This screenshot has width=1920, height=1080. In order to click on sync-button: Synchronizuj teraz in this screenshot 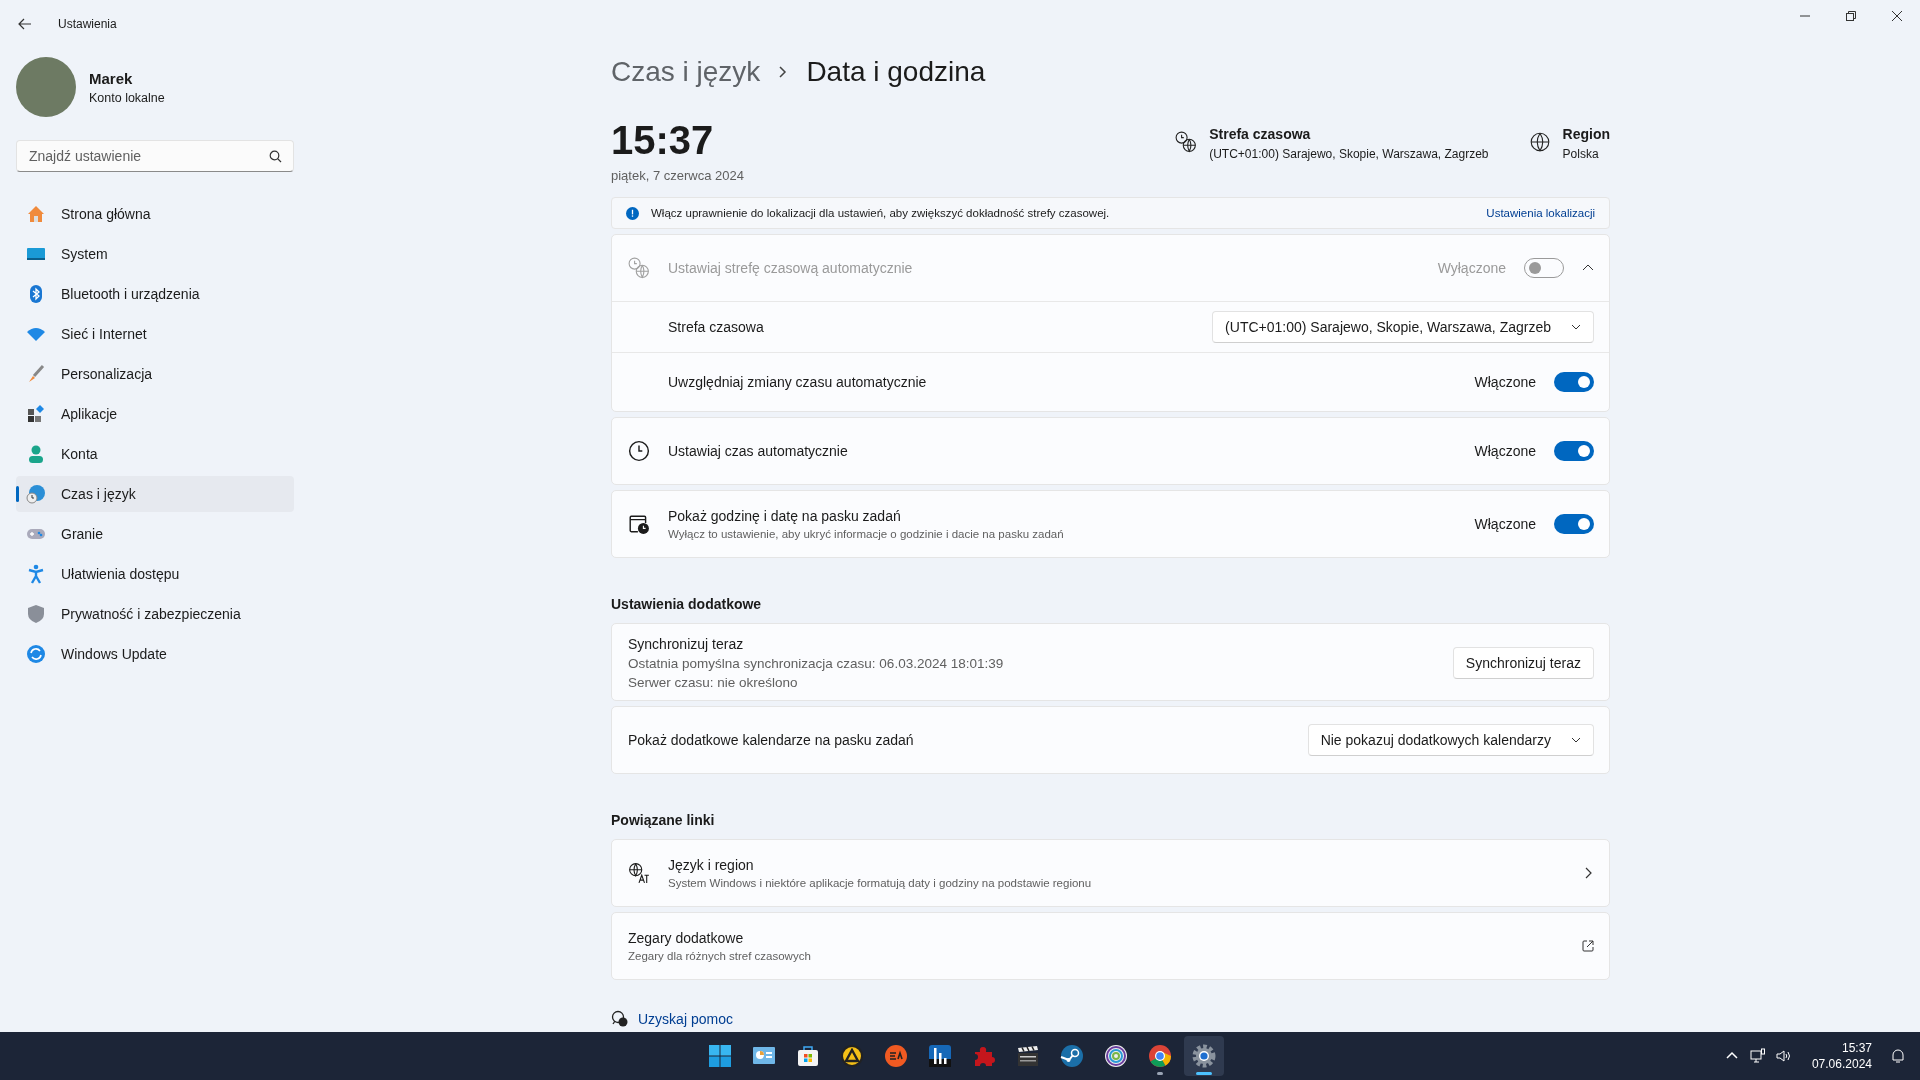, I will do `click(1523, 663)`.